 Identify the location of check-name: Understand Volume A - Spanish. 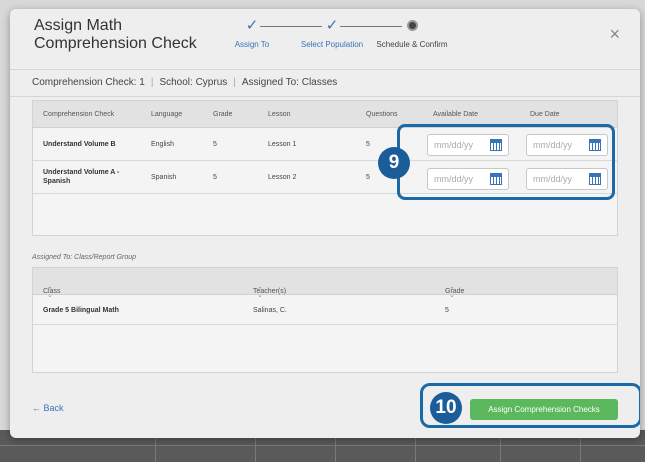
(81, 177).